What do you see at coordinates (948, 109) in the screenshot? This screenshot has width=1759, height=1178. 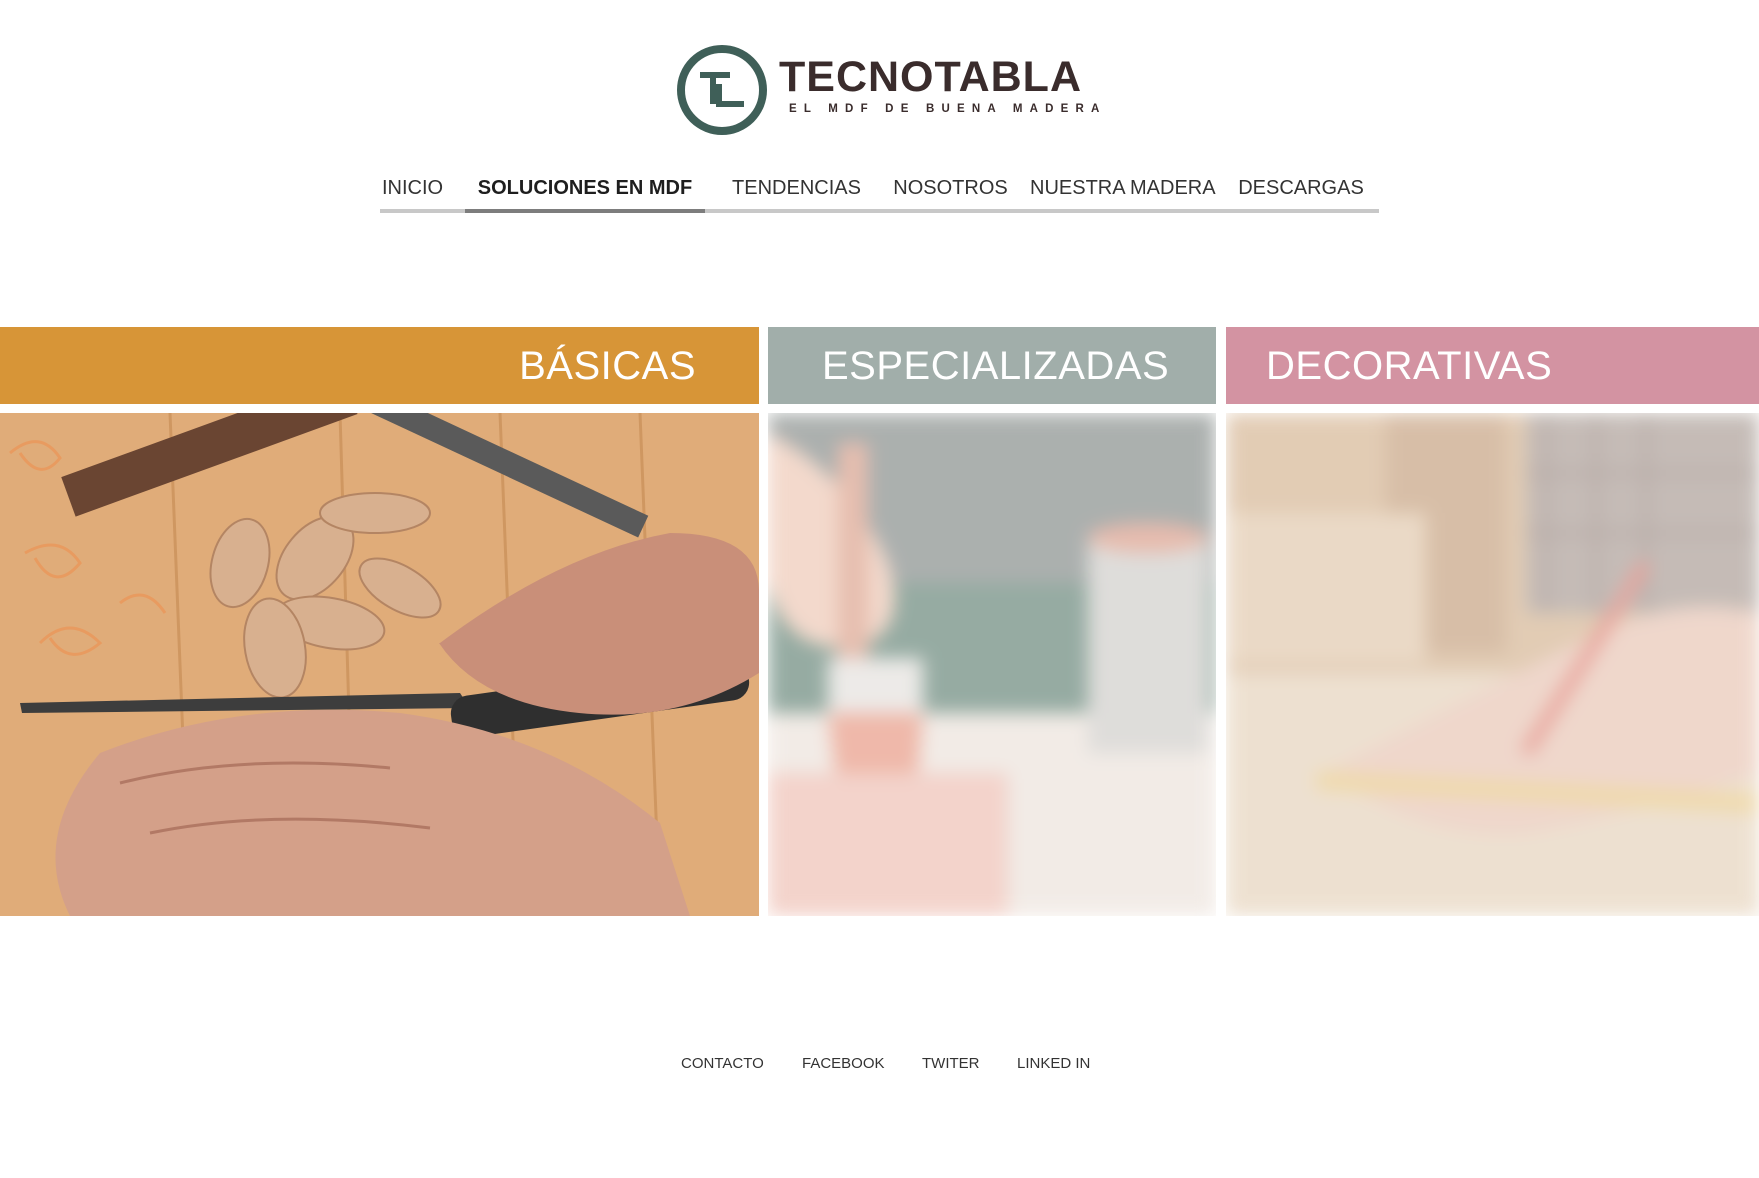 I see `brand-tagline: EL MDF DE BUENA MADERA` at bounding box center [948, 109].